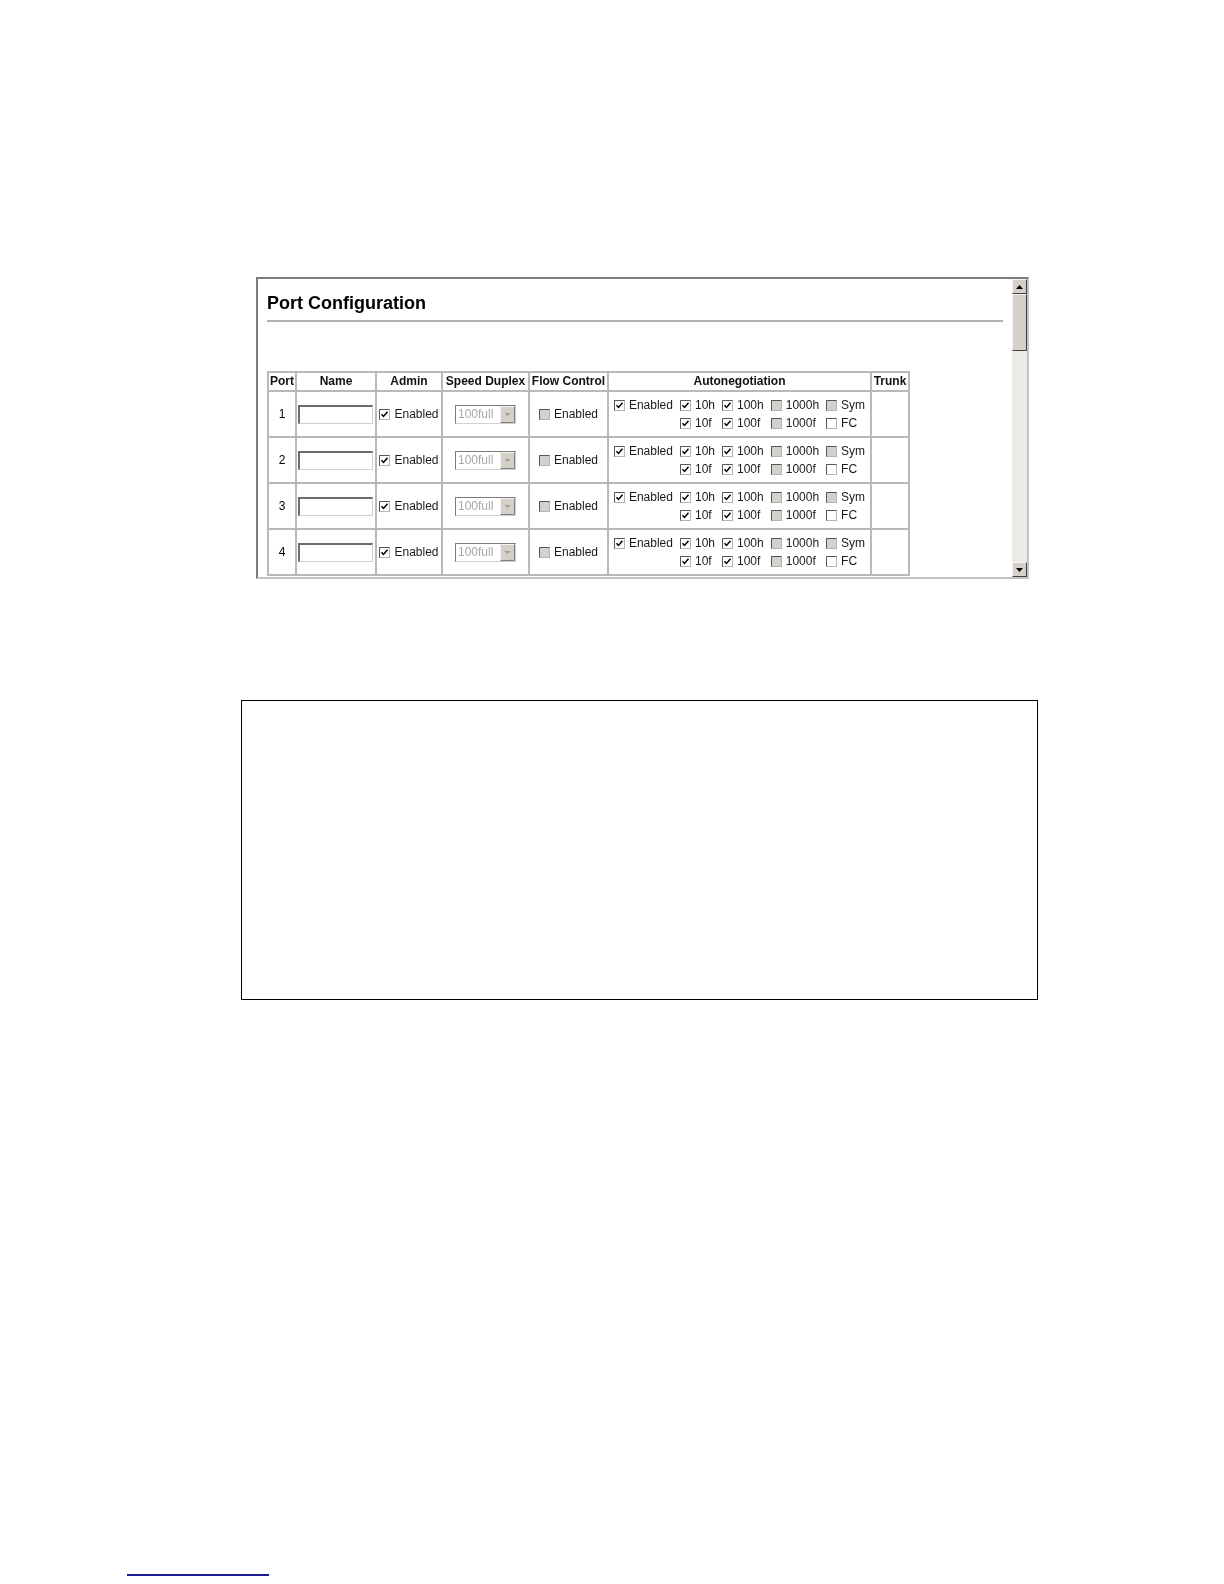 The image size is (1224, 1584). Describe the element at coordinates (346, 303) in the screenshot. I see `page-title: Port Configuration` at that location.